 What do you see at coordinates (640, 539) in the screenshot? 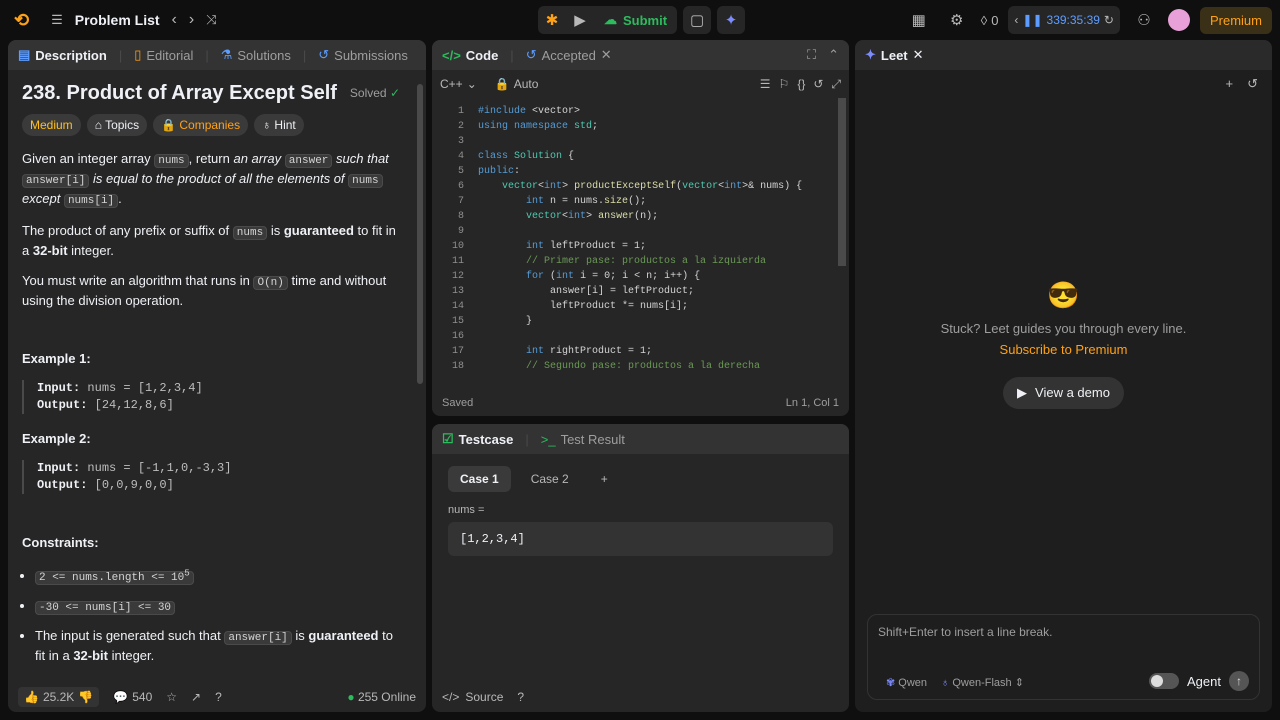
I see `nums-input: [1,2,3,4]` at bounding box center [640, 539].